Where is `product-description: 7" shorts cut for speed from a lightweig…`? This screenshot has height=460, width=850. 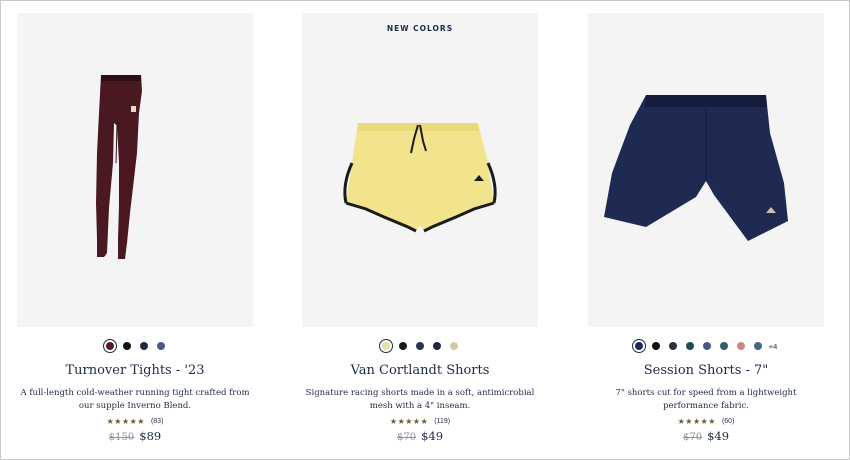
product-description: 7" shorts cut for speed from a lightweig… is located at coordinates (706, 399).